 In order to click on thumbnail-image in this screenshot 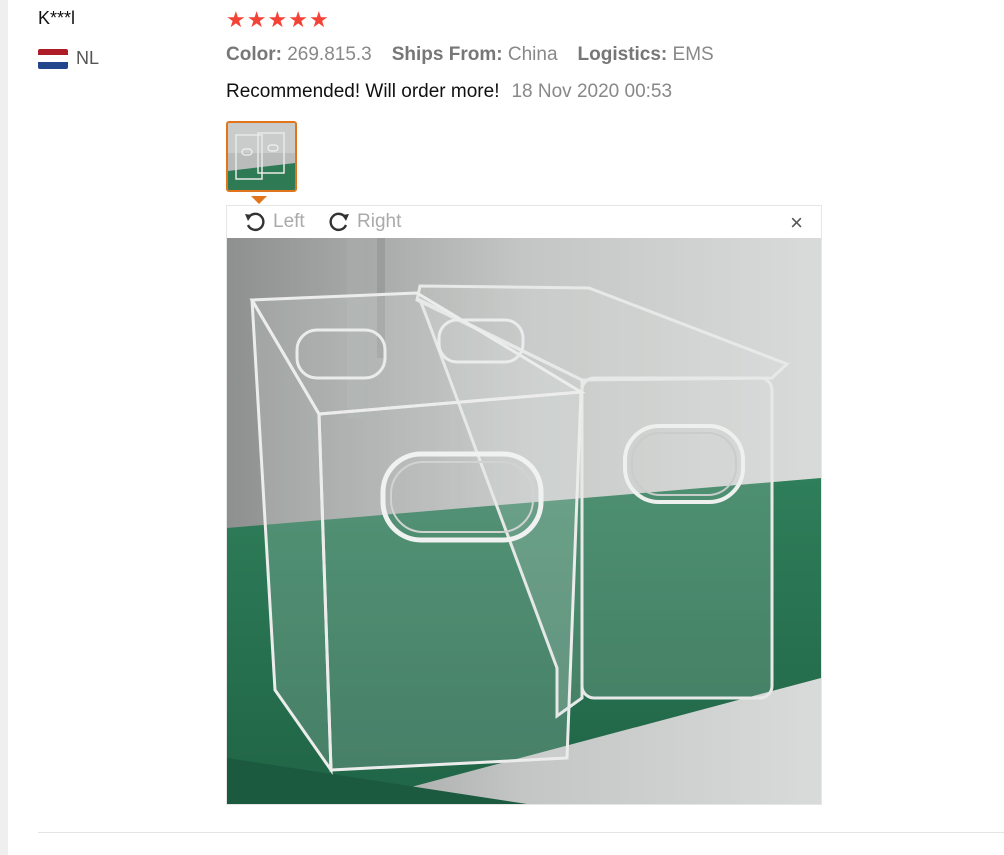, I will do `click(261, 156)`.